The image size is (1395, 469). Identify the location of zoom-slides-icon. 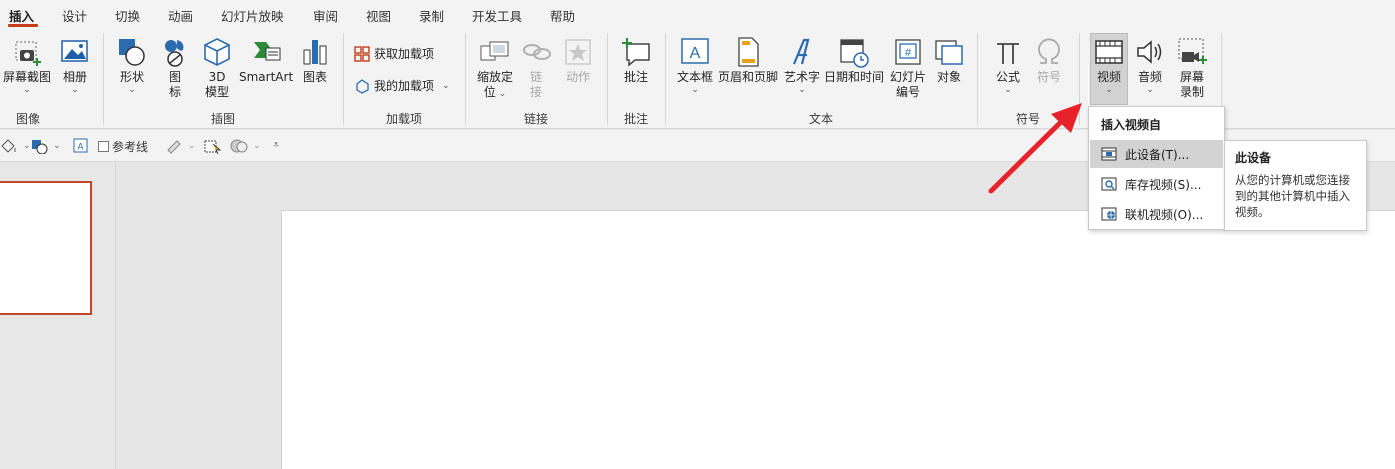
(494, 51).